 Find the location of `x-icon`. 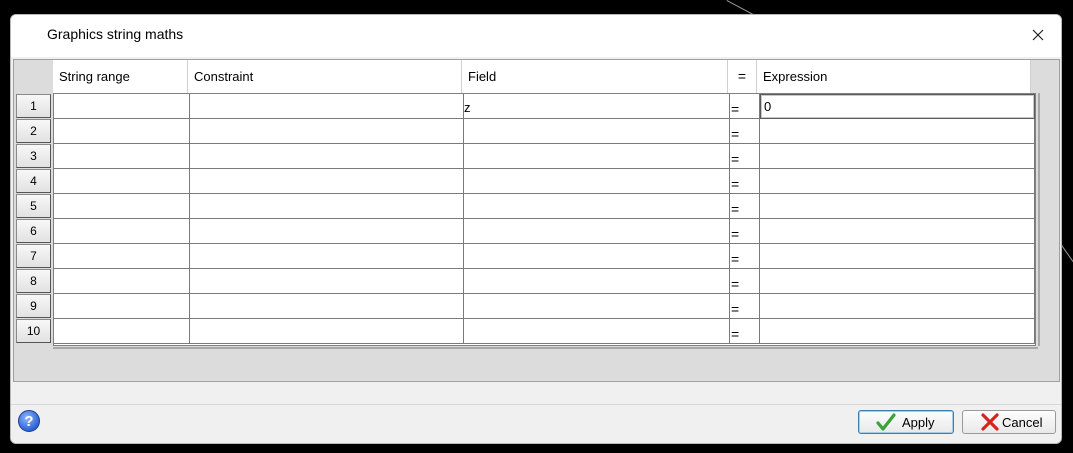

x-icon is located at coordinates (990, 422).